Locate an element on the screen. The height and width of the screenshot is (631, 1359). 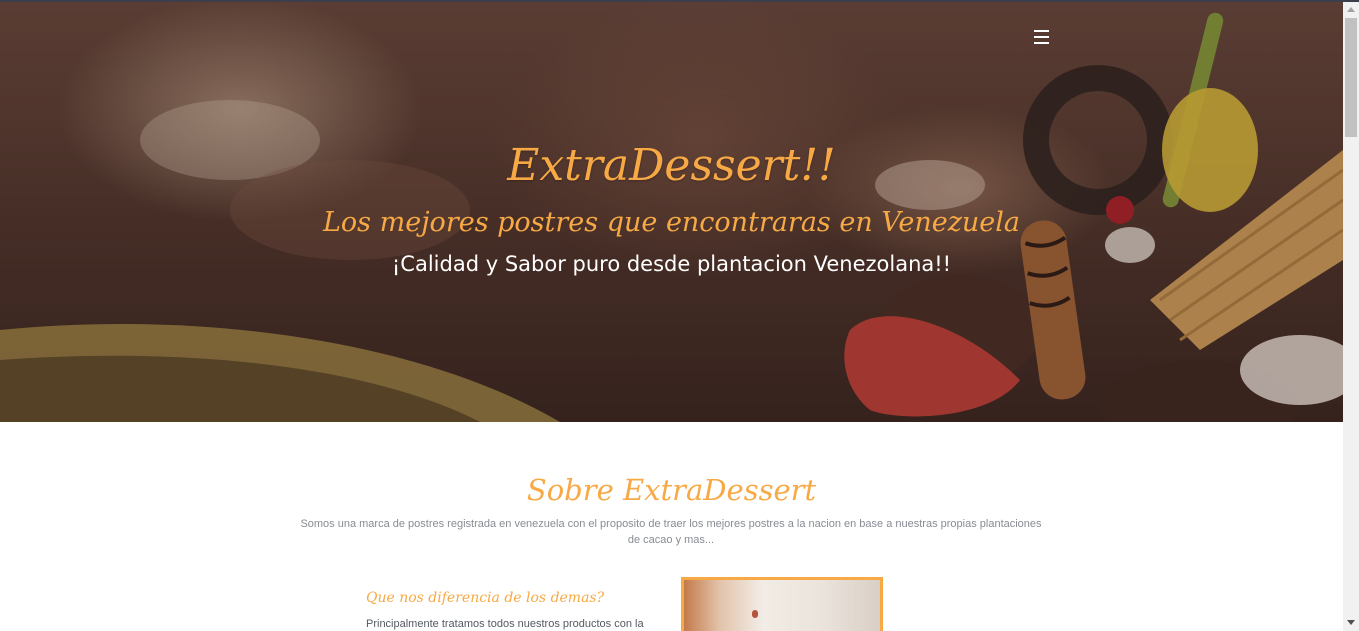
scrollbar-thumb is located at coordinates (1351, 77).